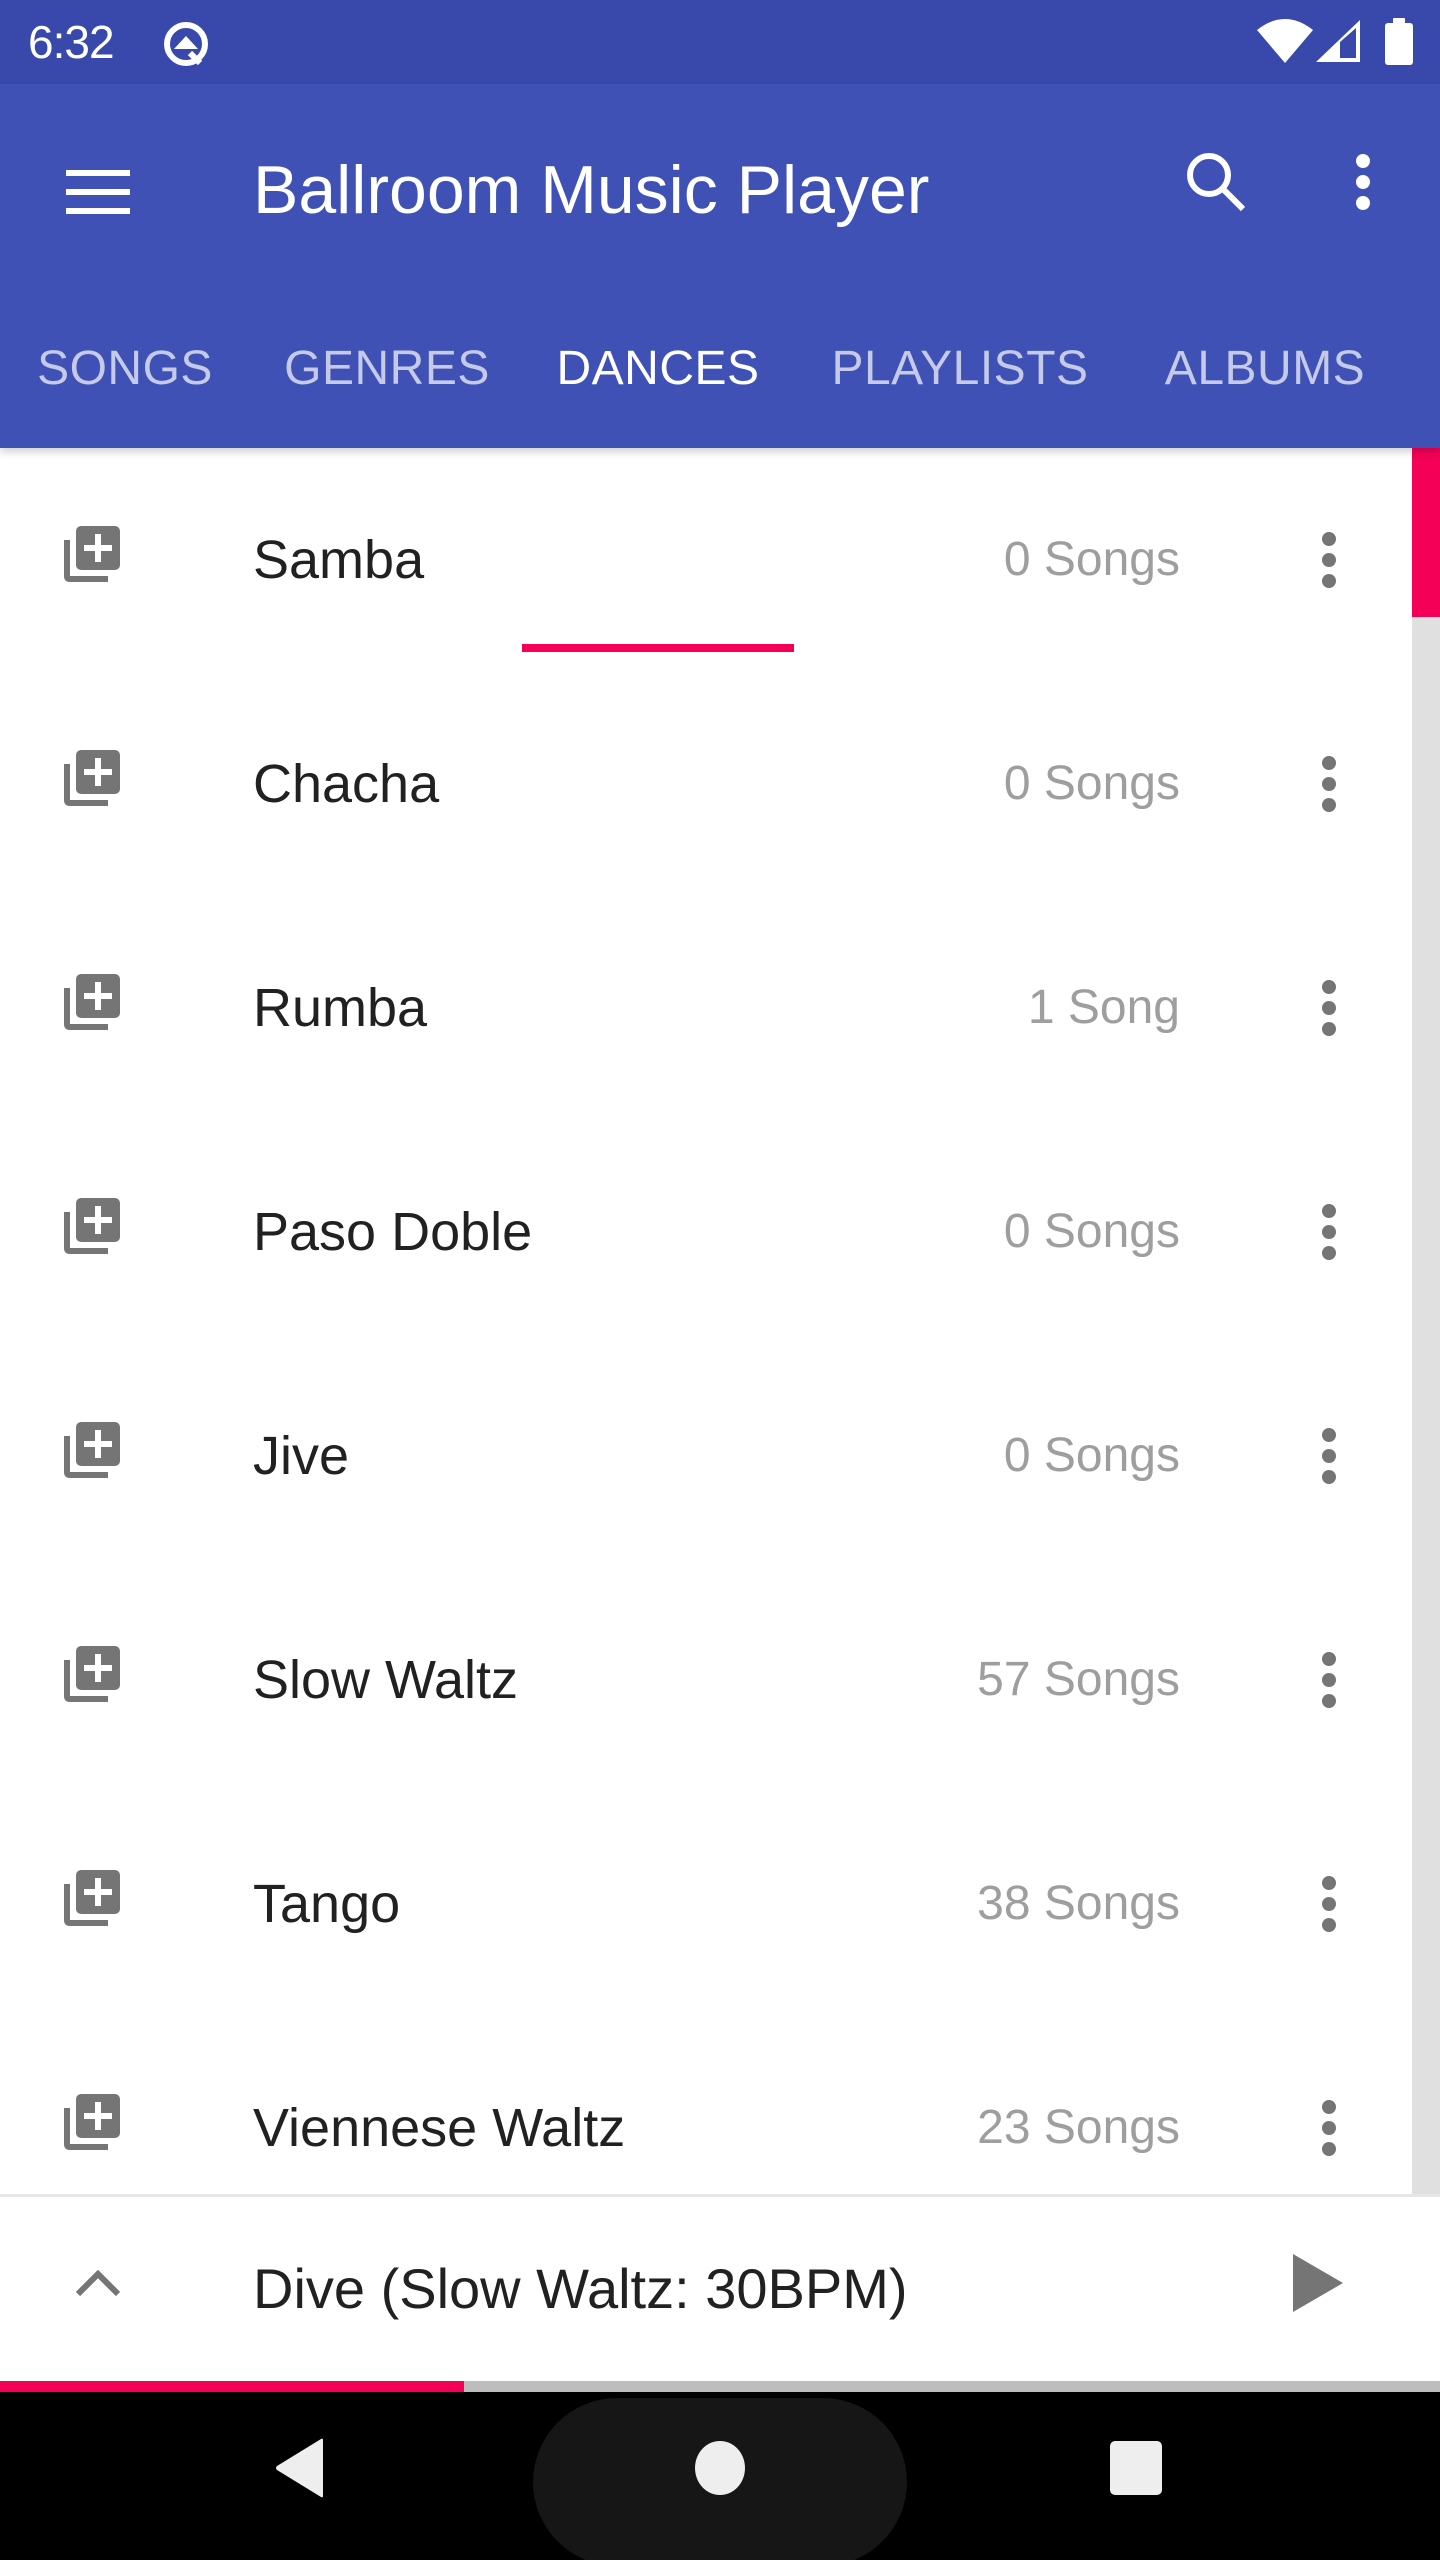 This screenshot has height=2560, width=1440. I want to click on tab-playlists: PLAYLISTS, so click(960, 368).